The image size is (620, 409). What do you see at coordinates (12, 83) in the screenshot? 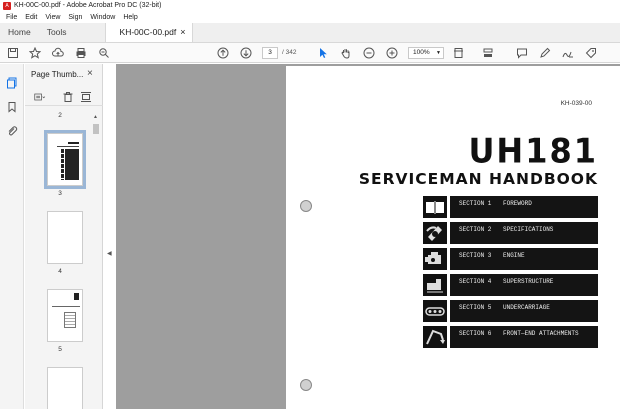
I see `page-thumbnails-icon` at bounding box center [12, 83].